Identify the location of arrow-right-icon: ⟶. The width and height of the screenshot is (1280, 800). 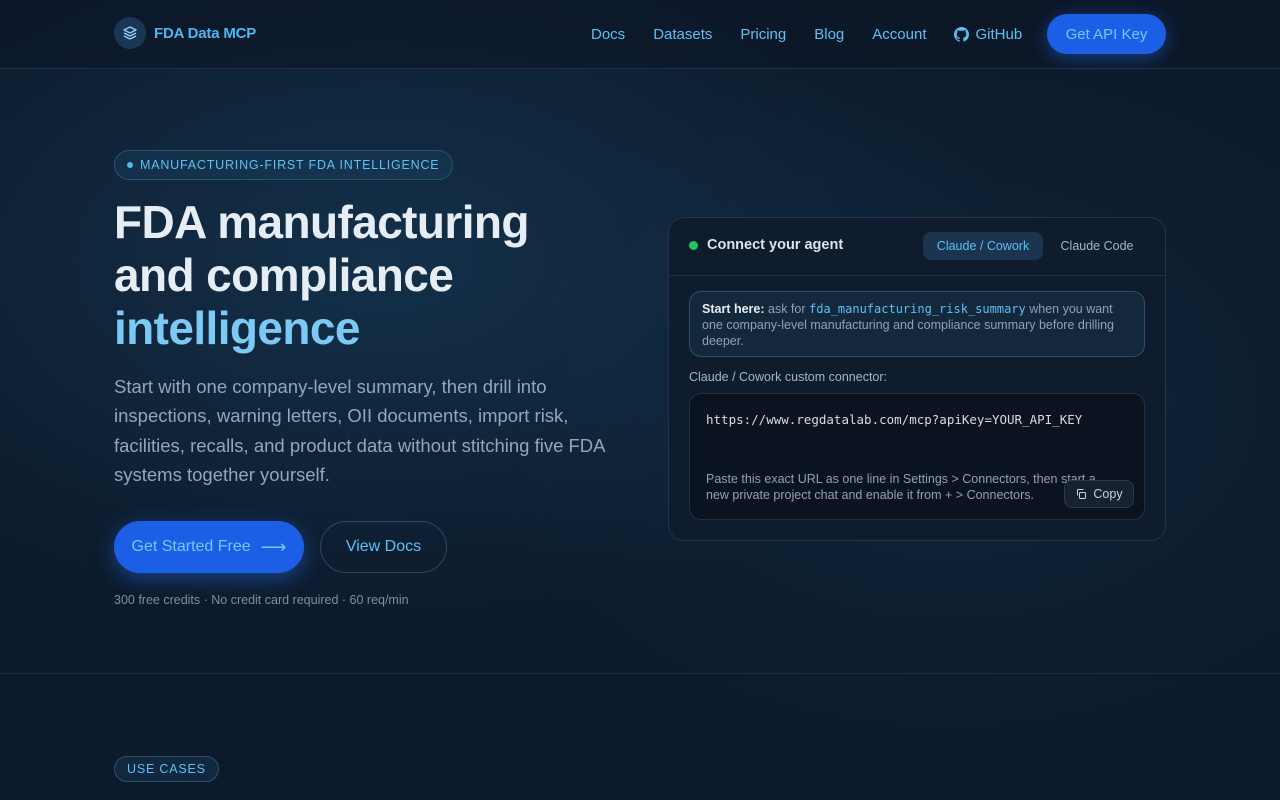
(273, 546).